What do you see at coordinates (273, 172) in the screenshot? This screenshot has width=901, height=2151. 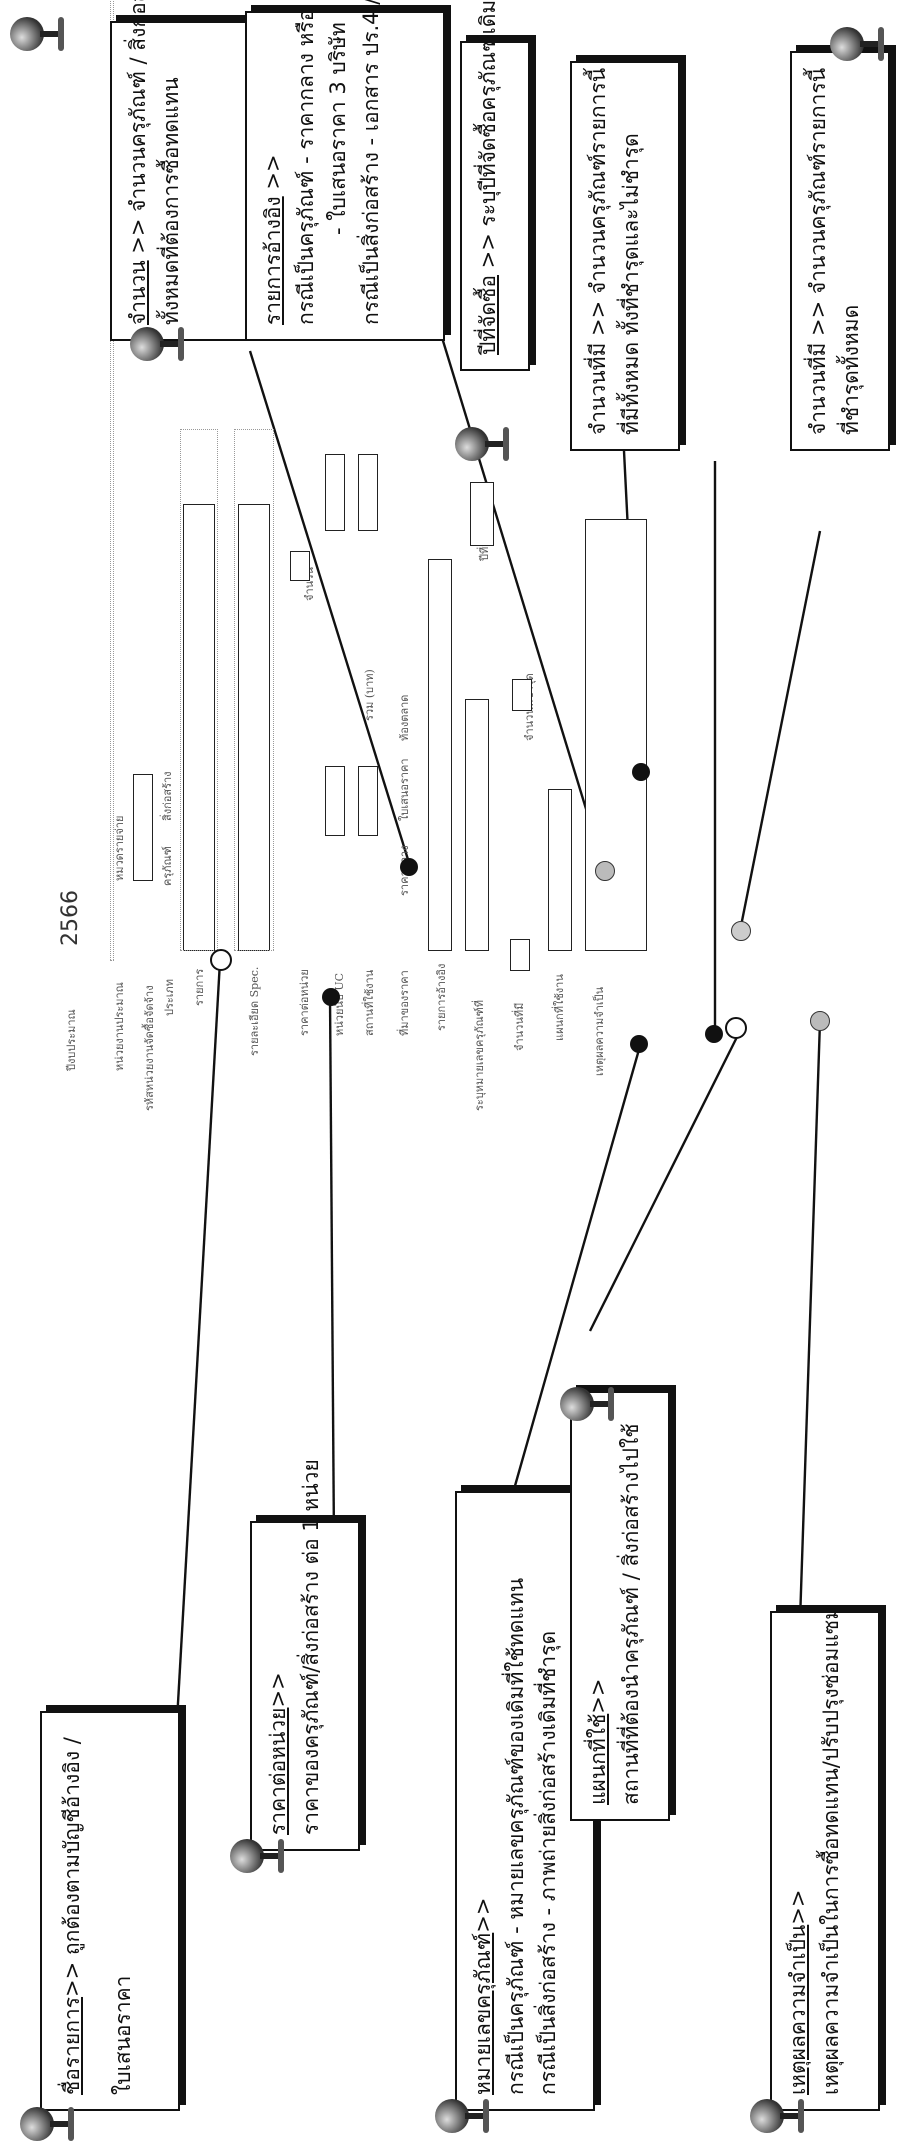 I see `callout-reference-arrow: >>` at bounding box center [273, 172].